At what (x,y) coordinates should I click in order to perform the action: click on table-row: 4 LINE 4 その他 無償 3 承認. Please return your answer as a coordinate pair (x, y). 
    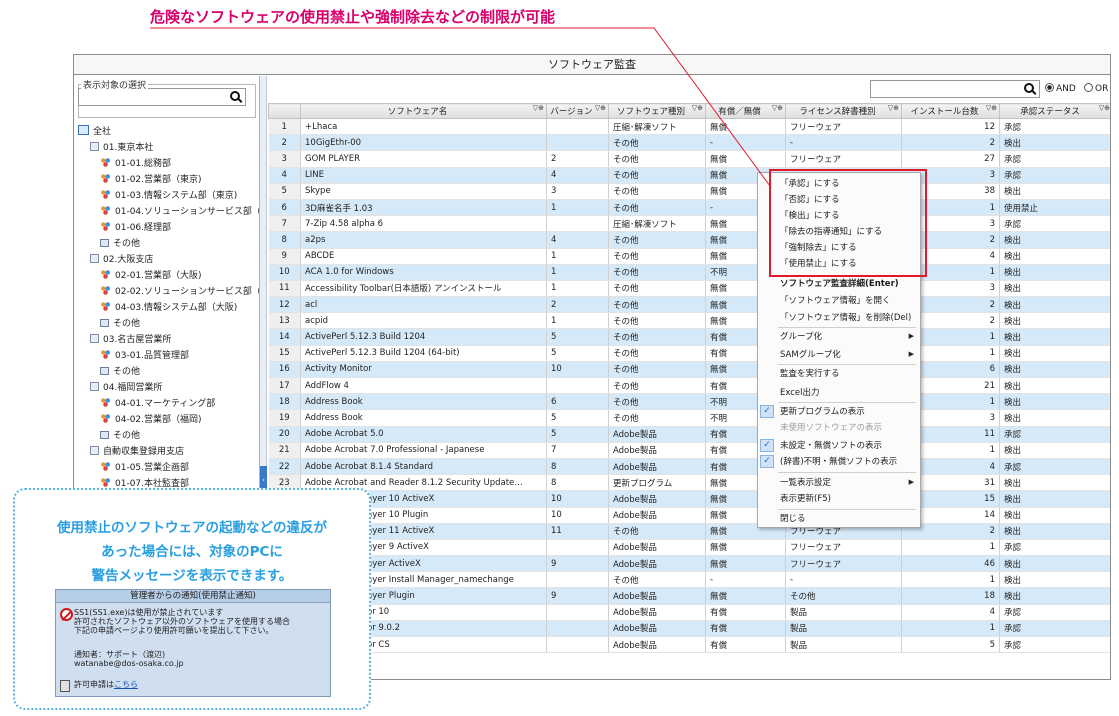
    Looking at the image, I should click on (689, 175).